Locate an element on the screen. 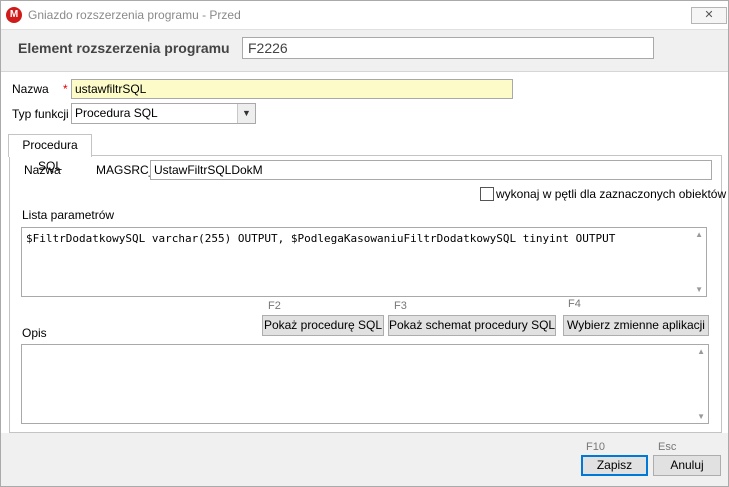 This screenshot has width=729, height=487. show-procedure-button: Pokaż procedurę SQL is located at coordinates (323, 325).